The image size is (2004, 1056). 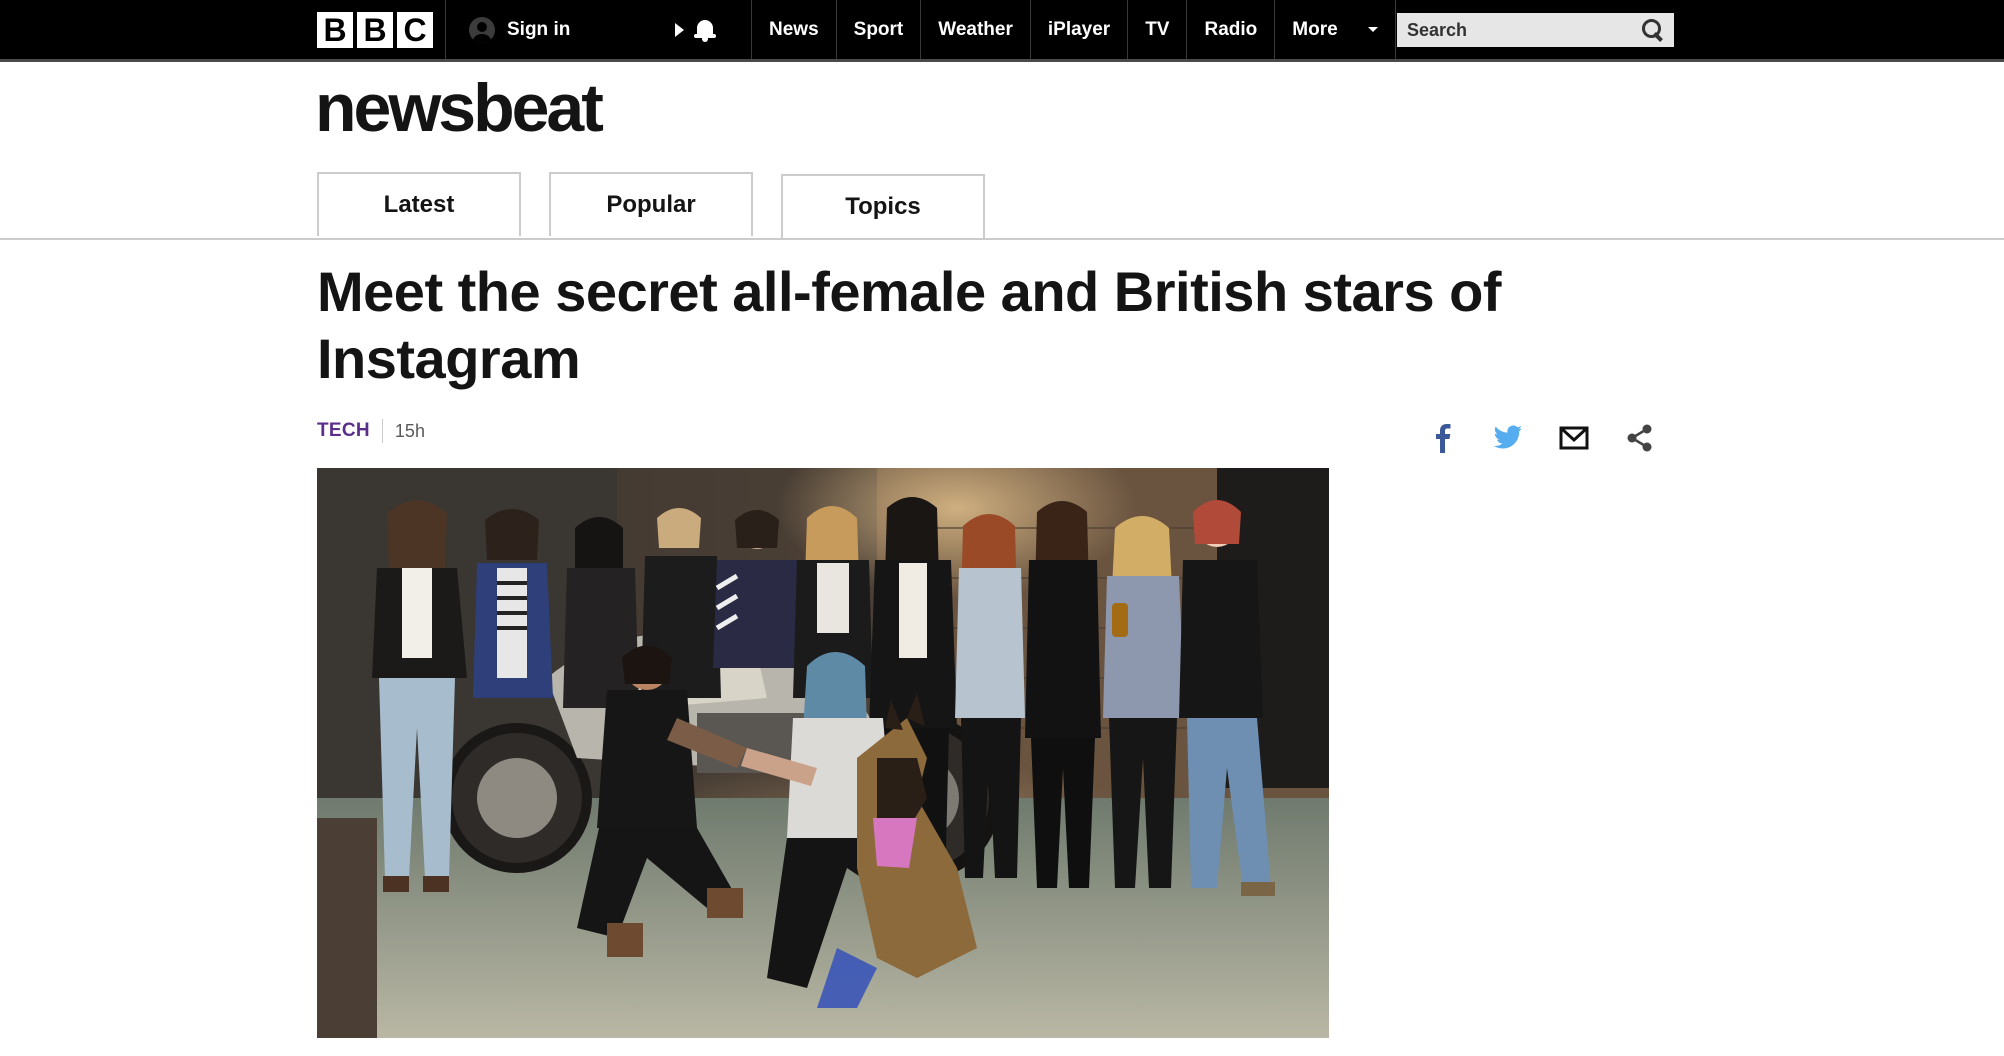 What do you see at coordinates (878, 29) in the screenshot?
I see `nav-item-sport: Sport` at bounding box center [878, 29].